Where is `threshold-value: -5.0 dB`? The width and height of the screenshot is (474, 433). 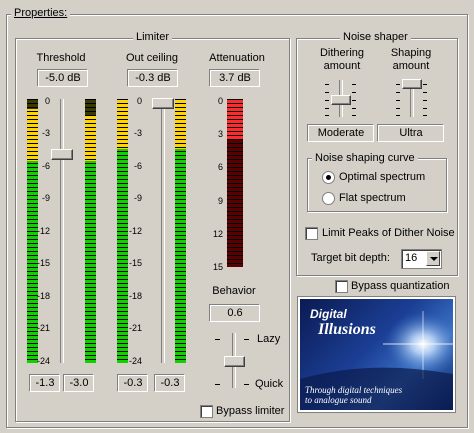 threshold-value: -5.0 dB is located at coordinates (63, 78).